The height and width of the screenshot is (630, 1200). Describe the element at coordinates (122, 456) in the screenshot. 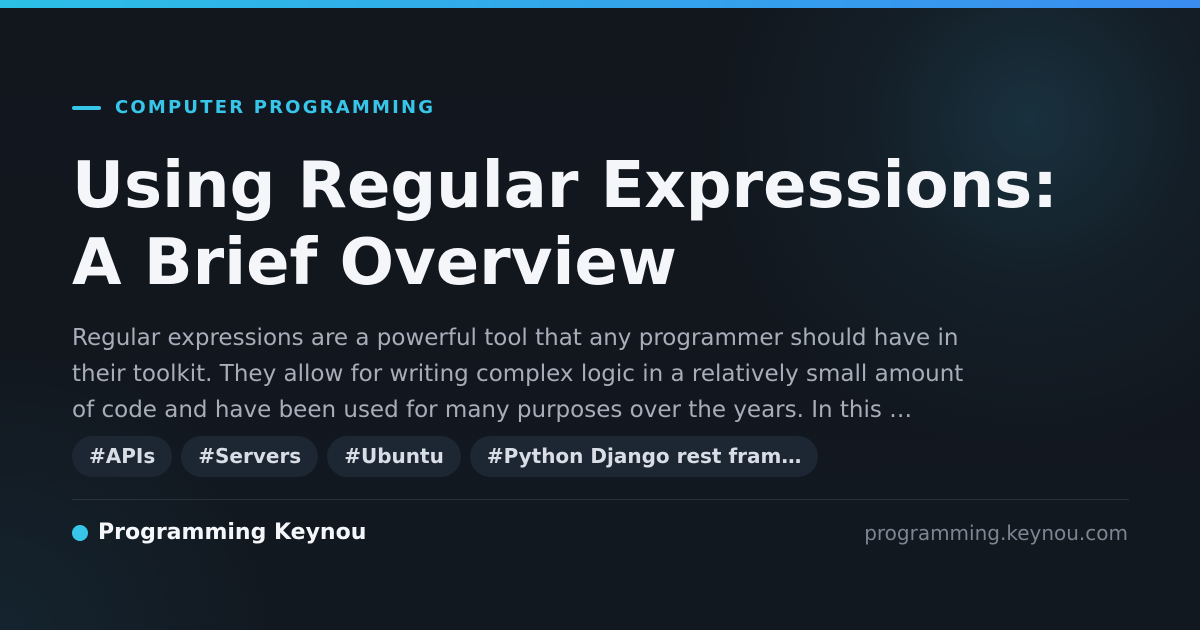

I see `tag-apis: #APIs` at that location.